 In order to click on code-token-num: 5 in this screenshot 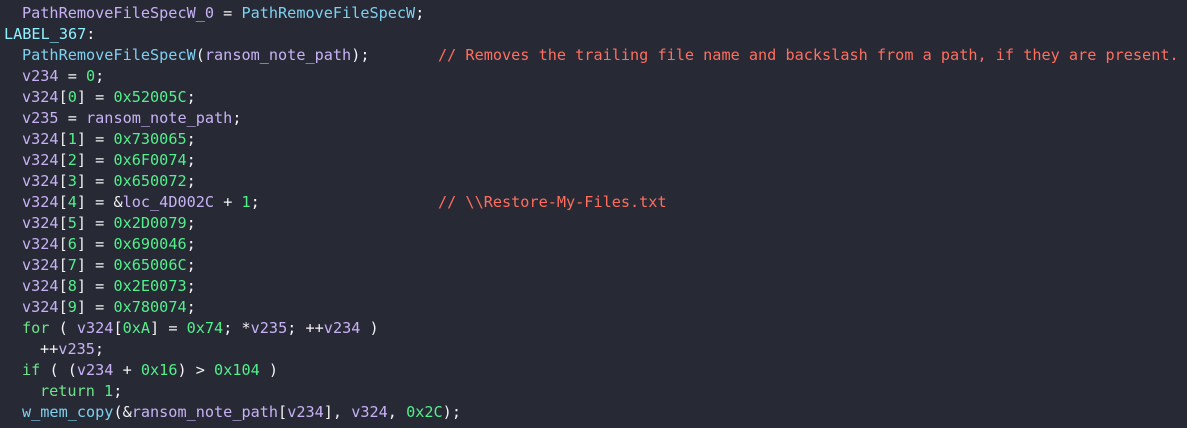, I will do `click(72, 223)`.